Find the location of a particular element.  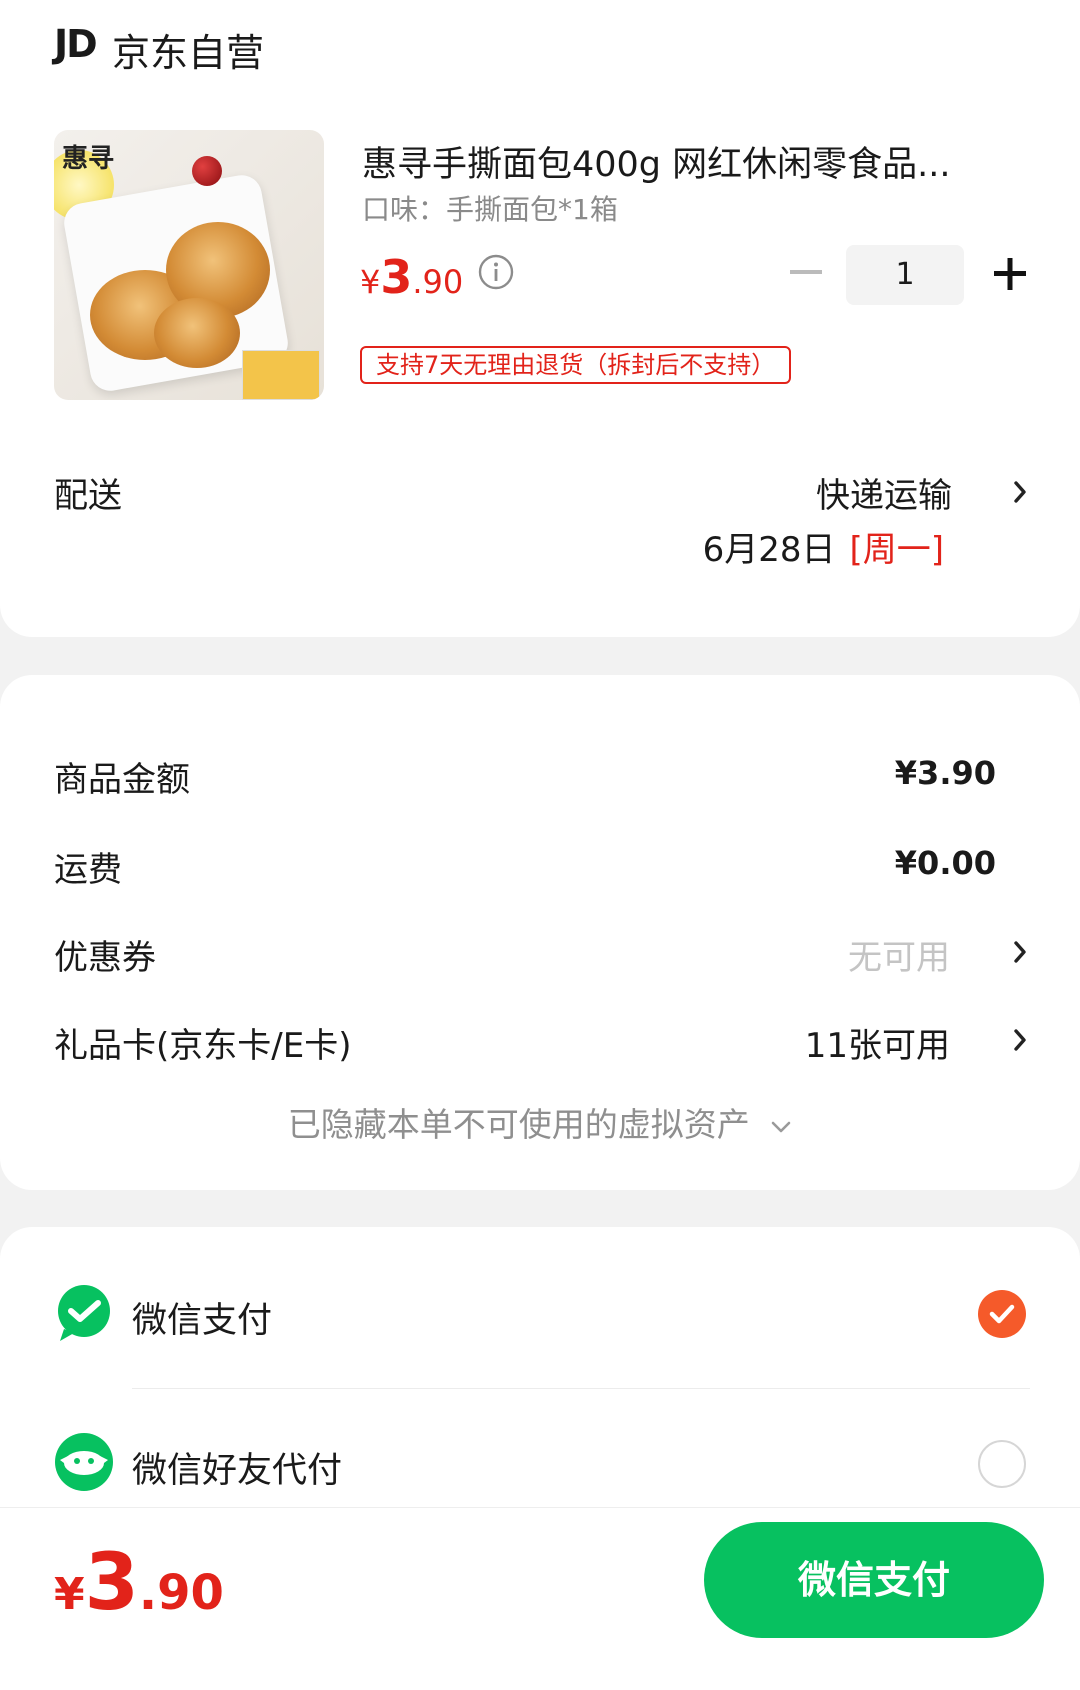

giftcard-value: 11张可用 is located at coordinates (877, 1042).